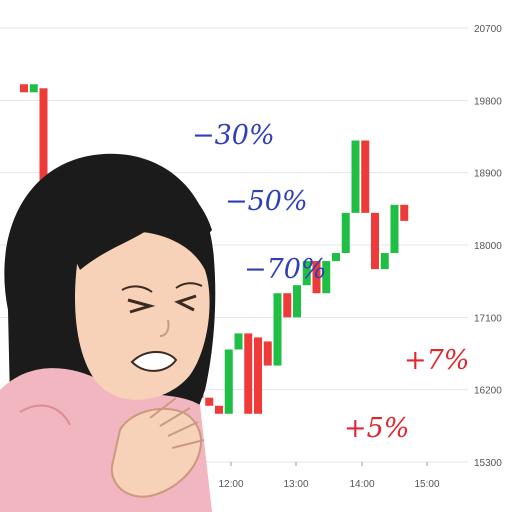 The height and width of the screenshot is (512, 512). I want to click on y-tick-label: 20700, so click(488, 29).